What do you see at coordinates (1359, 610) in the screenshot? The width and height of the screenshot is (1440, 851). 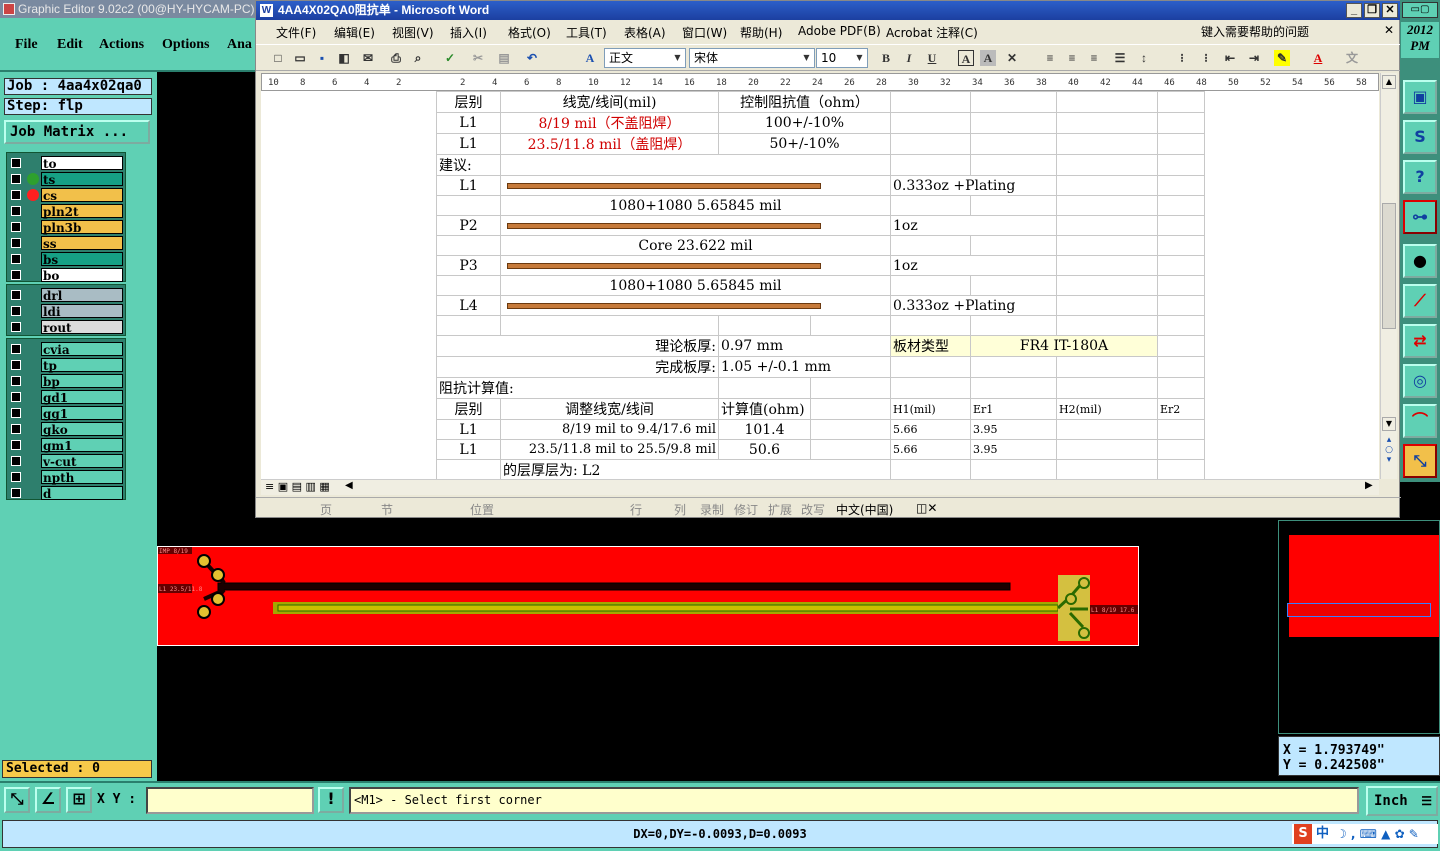 I see `overview-viewport` at bounding box center [1359, 610].